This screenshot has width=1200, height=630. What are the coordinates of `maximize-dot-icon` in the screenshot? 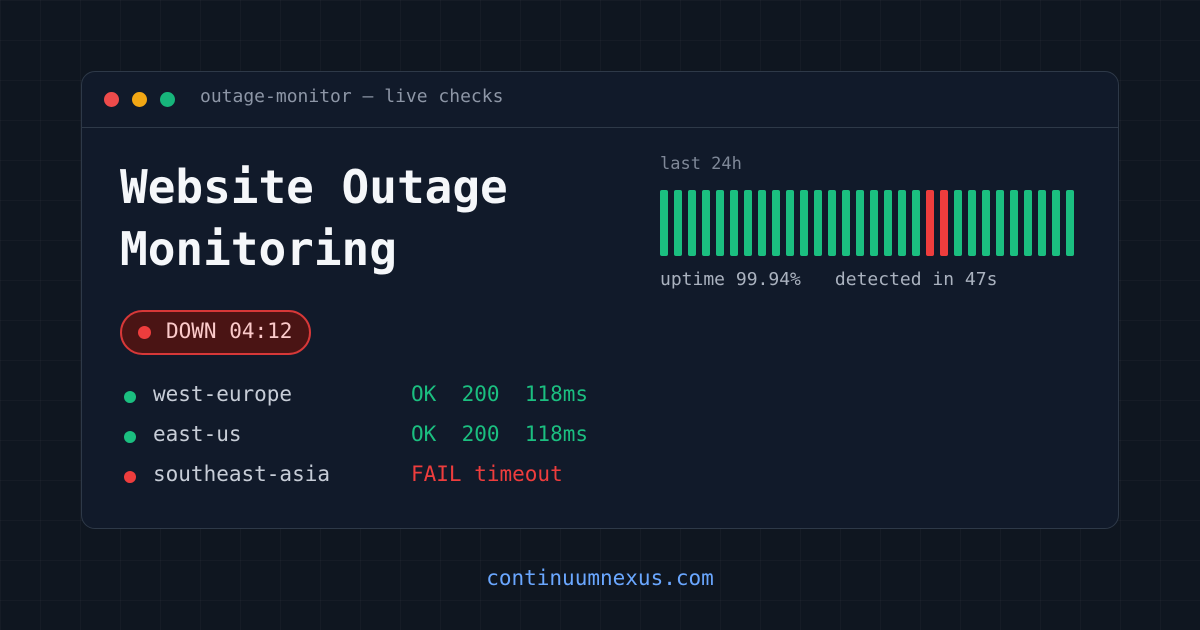 It's located at (167, 99).